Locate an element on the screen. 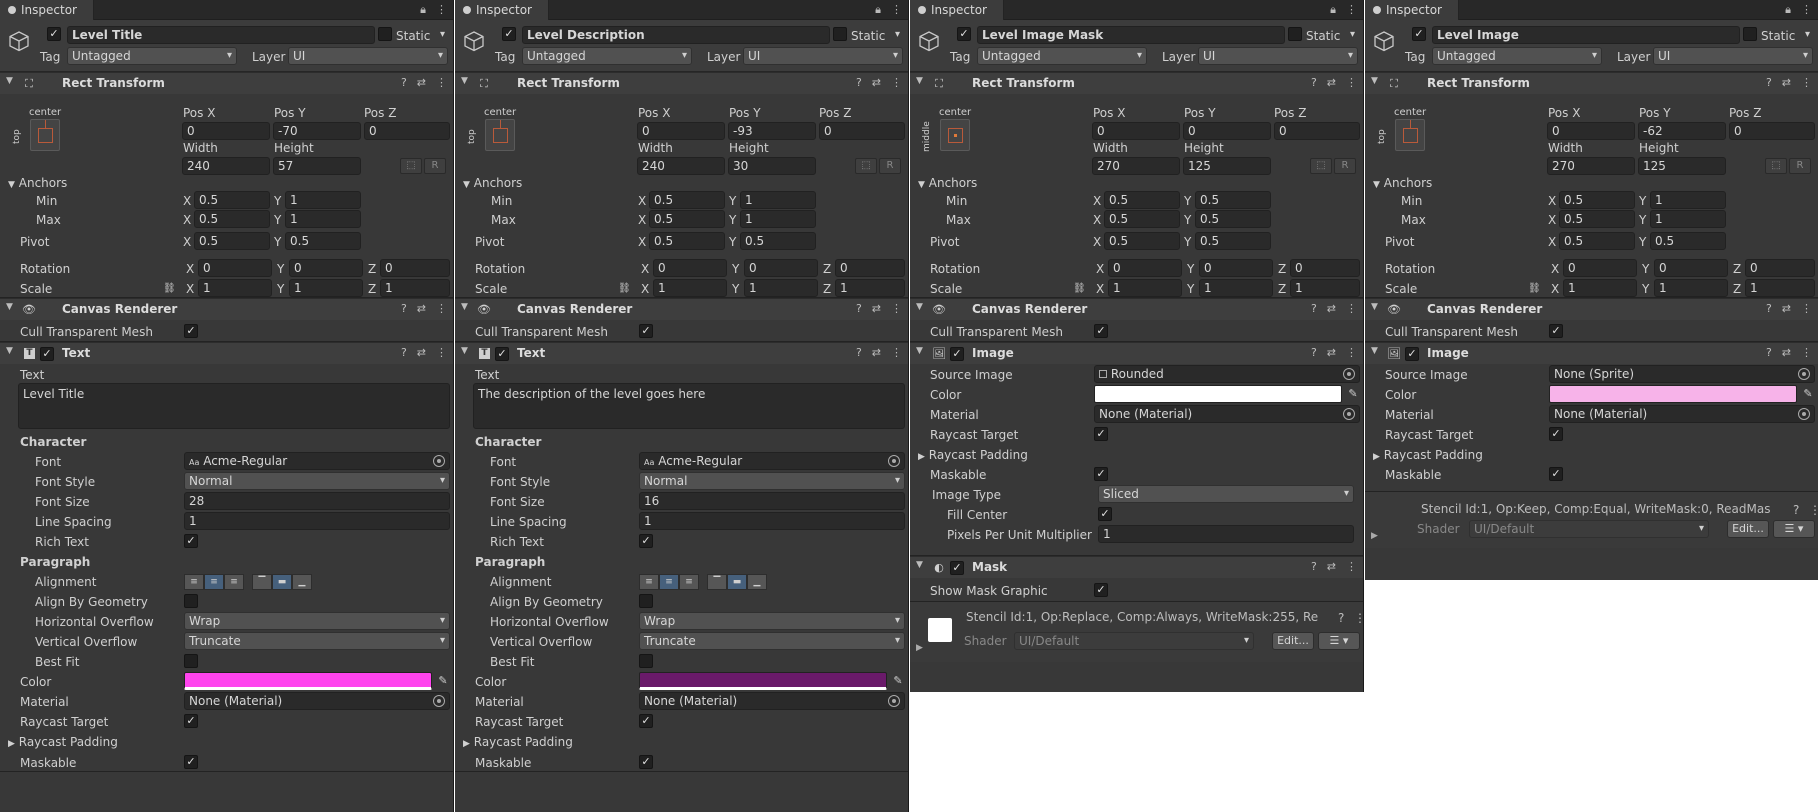 The width and height of the screenshot is (1818, 812). canvas-renderer-header: ▼ 👁︎ Canvas Renderer ? ⇄ ⋮ is located at coordinates (1136, 309).